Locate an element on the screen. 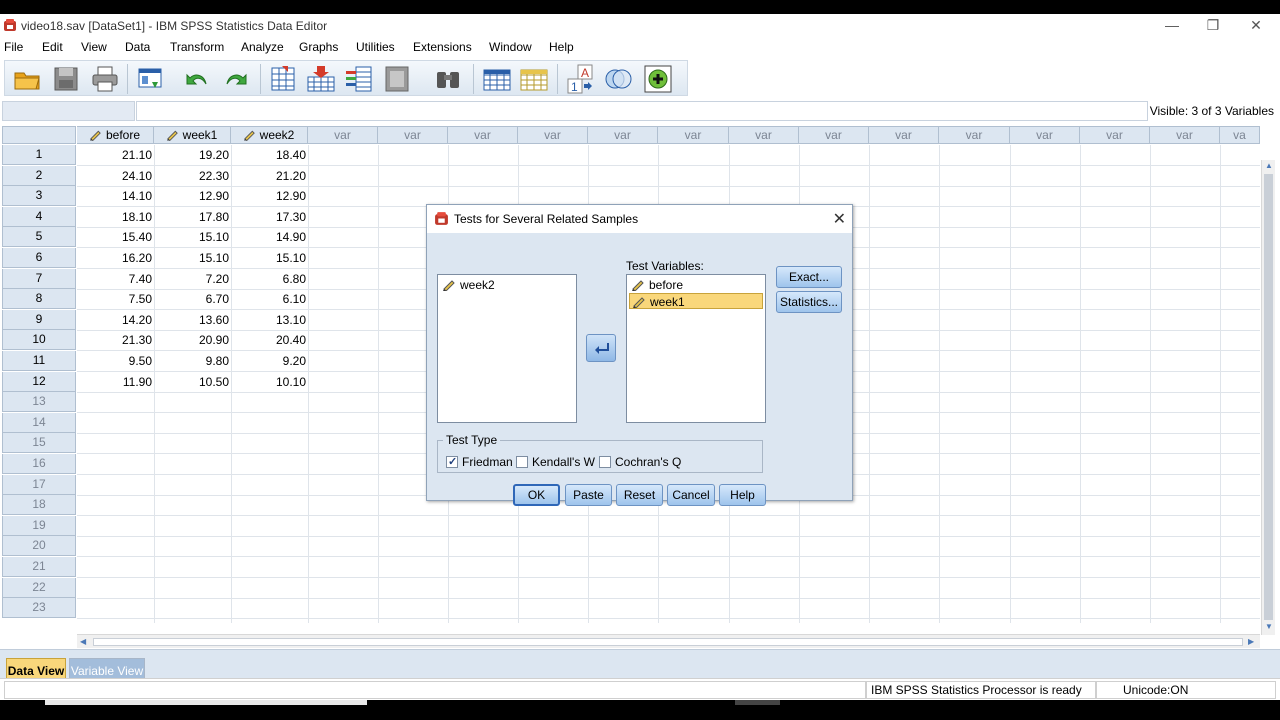 This screenshot has width=1280, height=720. run-descriptives-icon is located at coordinates (398, 79).